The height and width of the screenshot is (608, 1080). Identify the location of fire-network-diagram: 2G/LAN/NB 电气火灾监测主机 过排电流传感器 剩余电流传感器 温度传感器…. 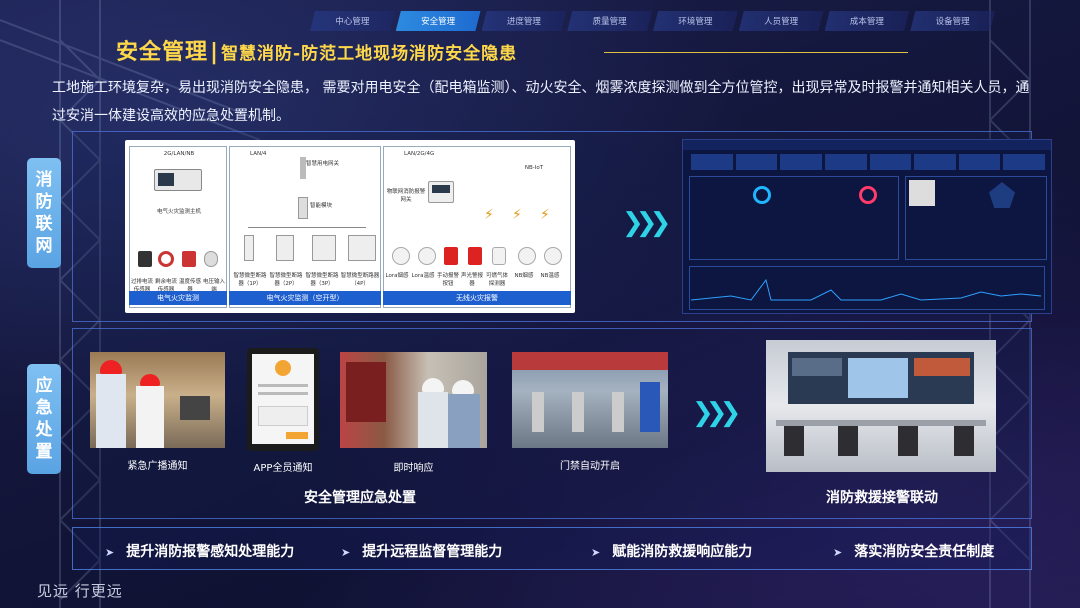
(350, 226).